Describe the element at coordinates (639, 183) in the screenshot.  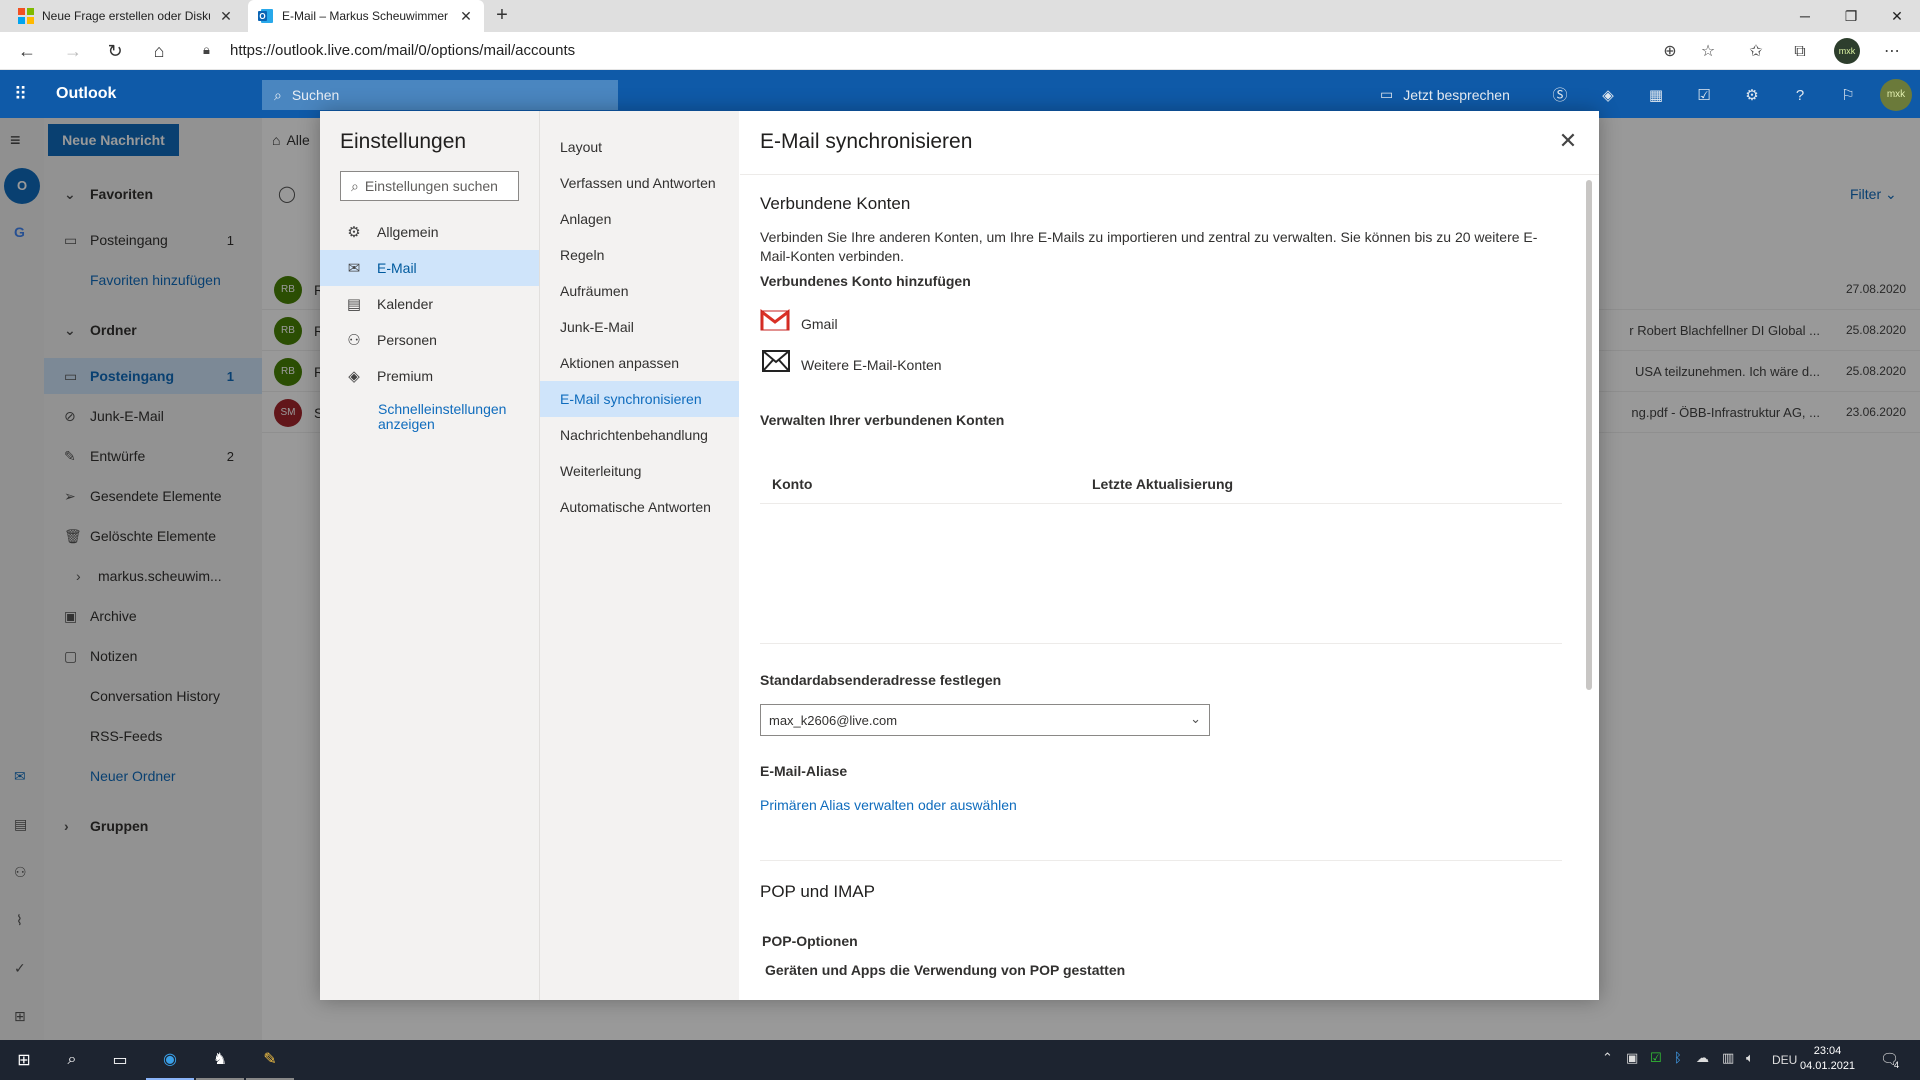
I see `subcategory-compose: Verfassen und Antworten` at that location.